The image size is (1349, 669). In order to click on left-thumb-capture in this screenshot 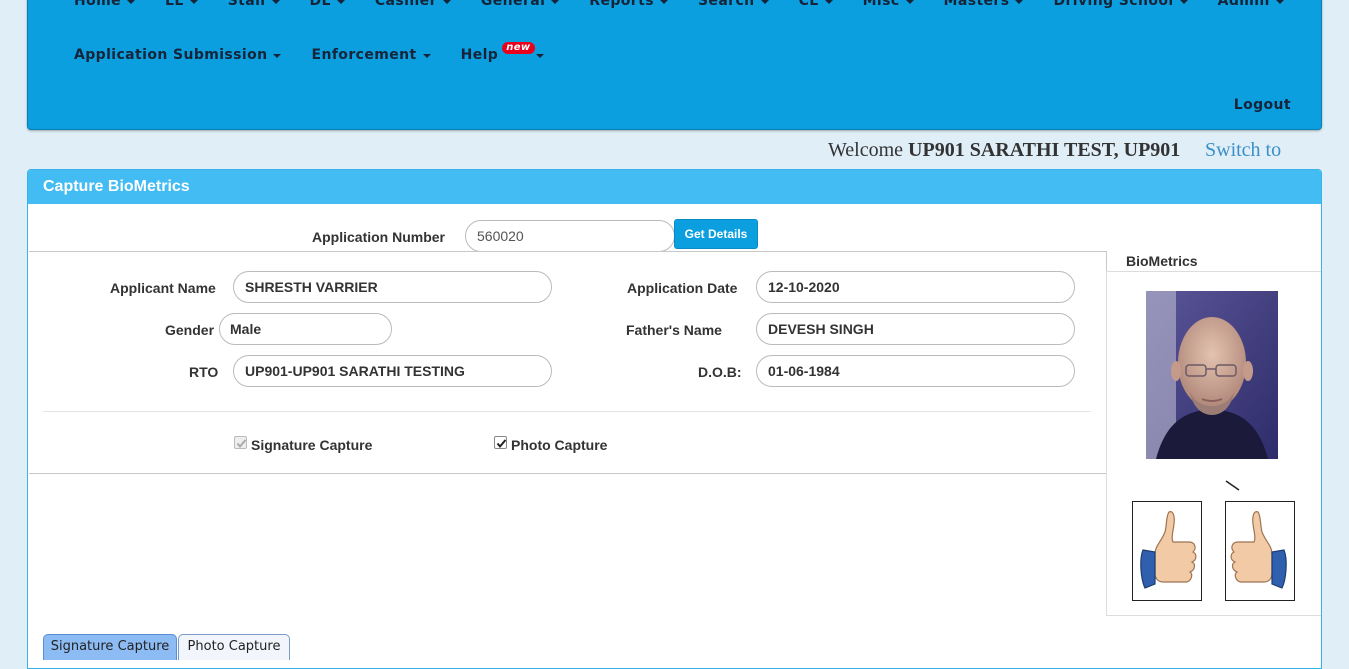, I will do `click(1167, 551)`.